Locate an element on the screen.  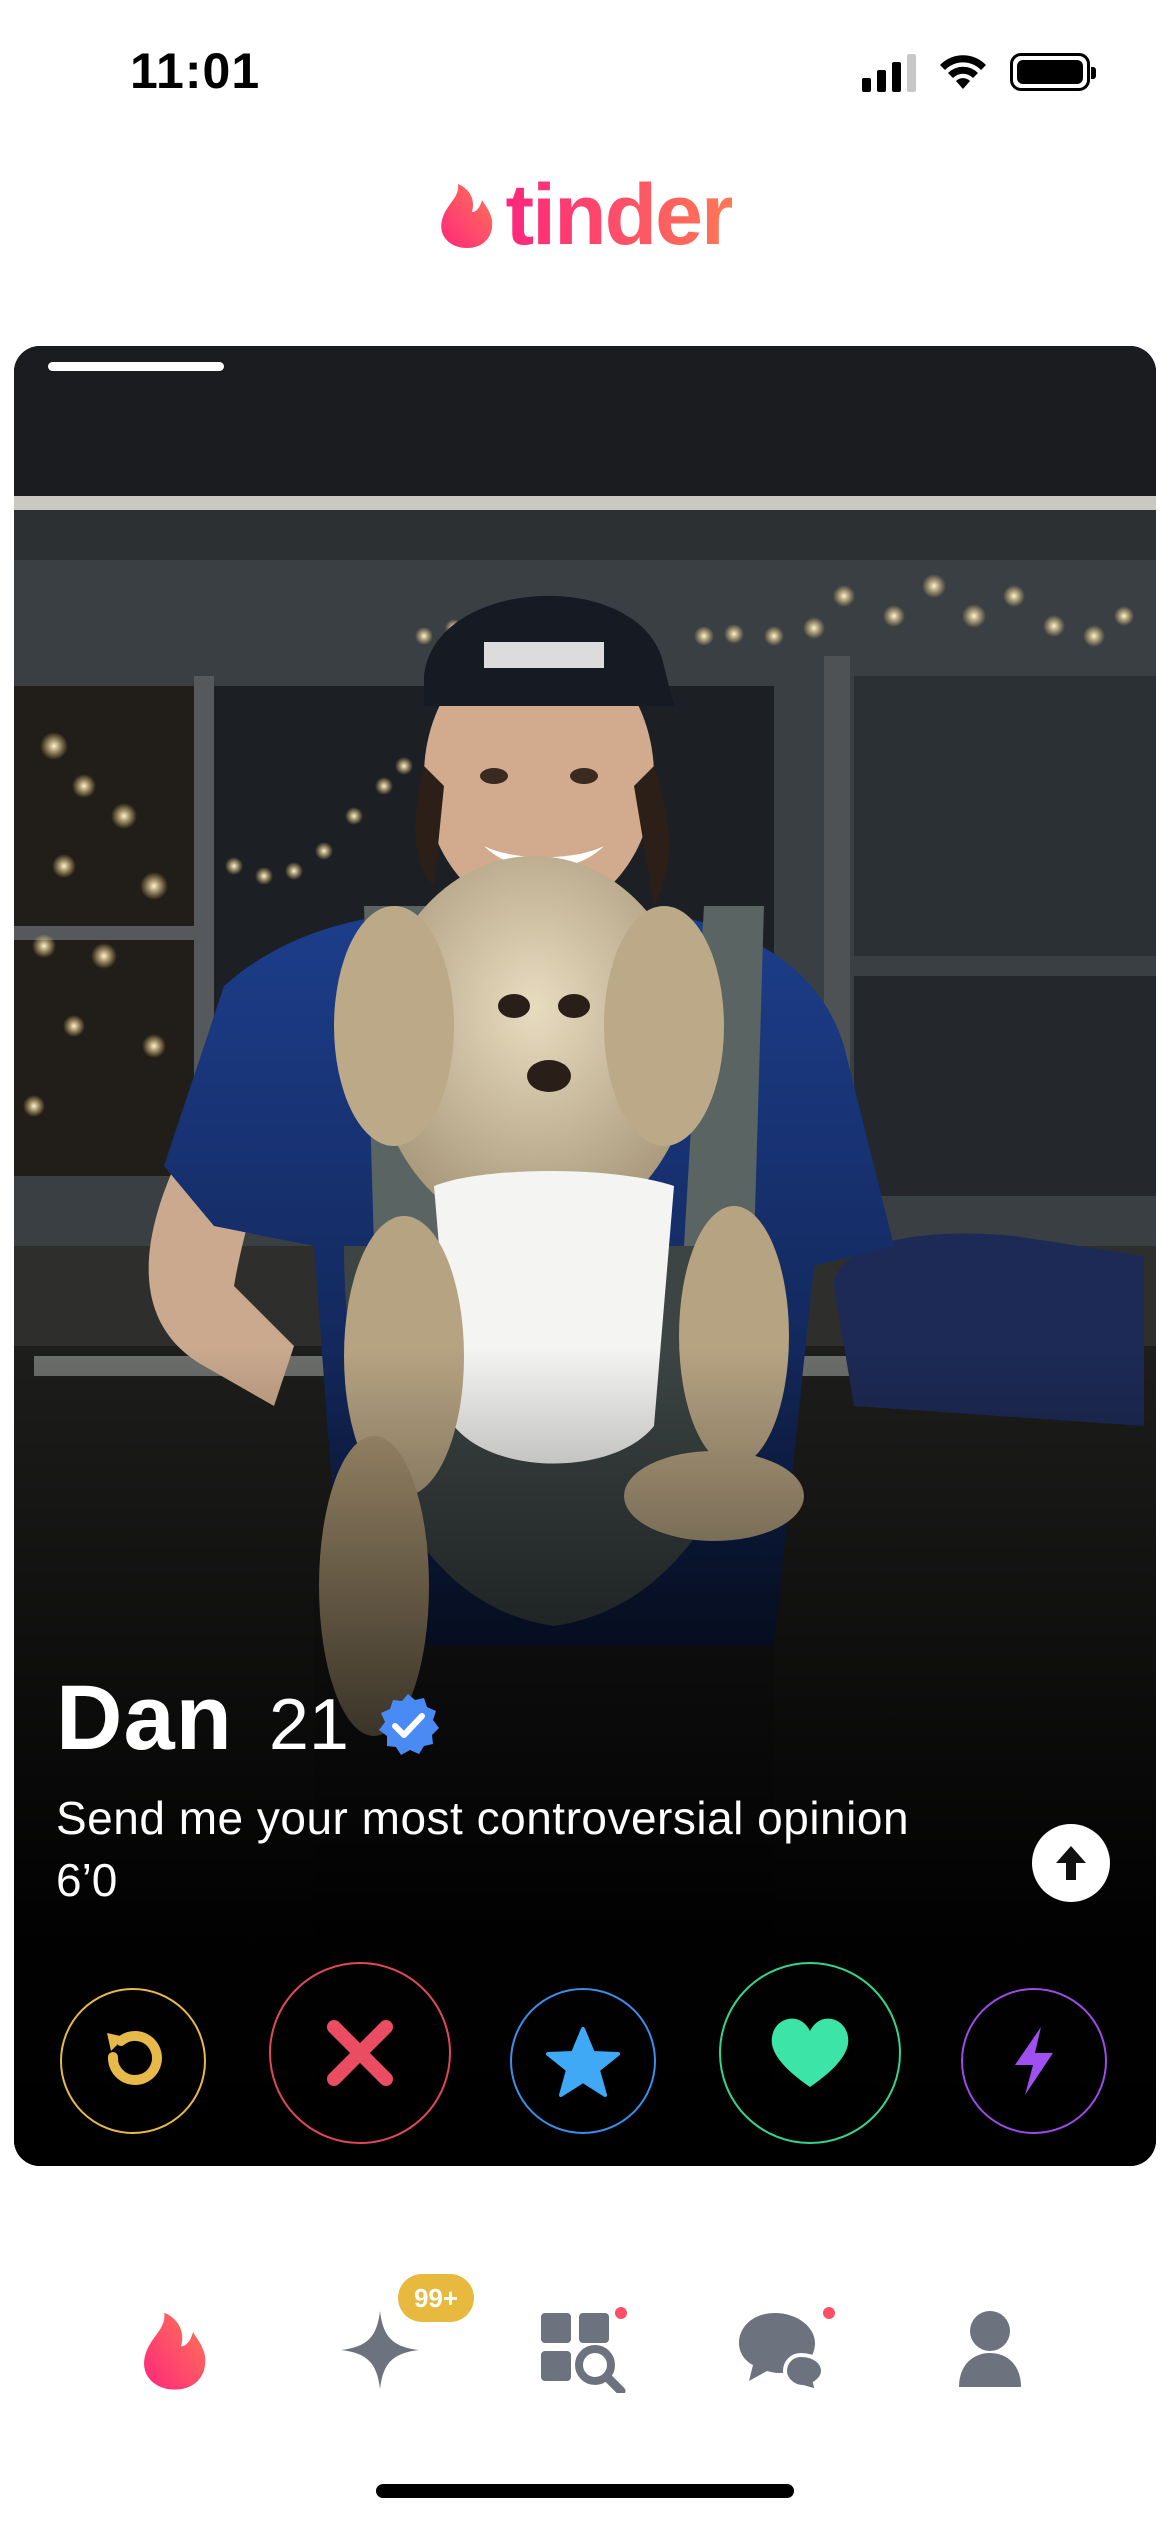
photo-progress-bar is located at coordinates (136, 366).